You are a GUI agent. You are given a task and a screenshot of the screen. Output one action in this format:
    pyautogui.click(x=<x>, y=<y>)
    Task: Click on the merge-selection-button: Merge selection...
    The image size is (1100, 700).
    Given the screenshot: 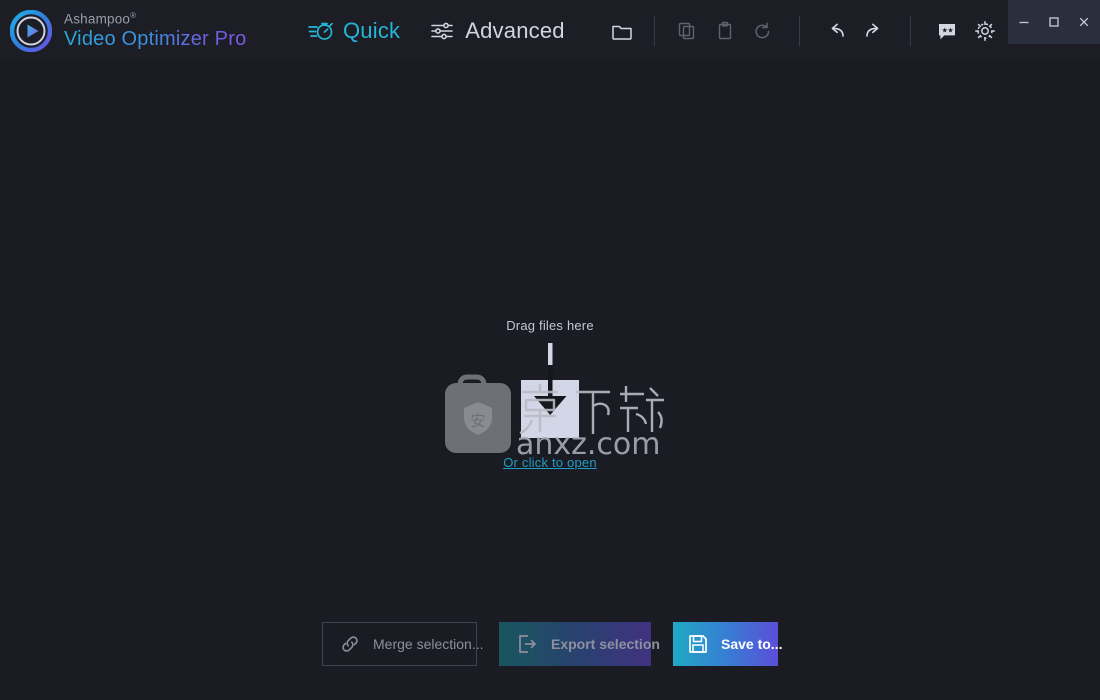 What is the action you would take?
    pyautogui.click(x=403, y=644)
    